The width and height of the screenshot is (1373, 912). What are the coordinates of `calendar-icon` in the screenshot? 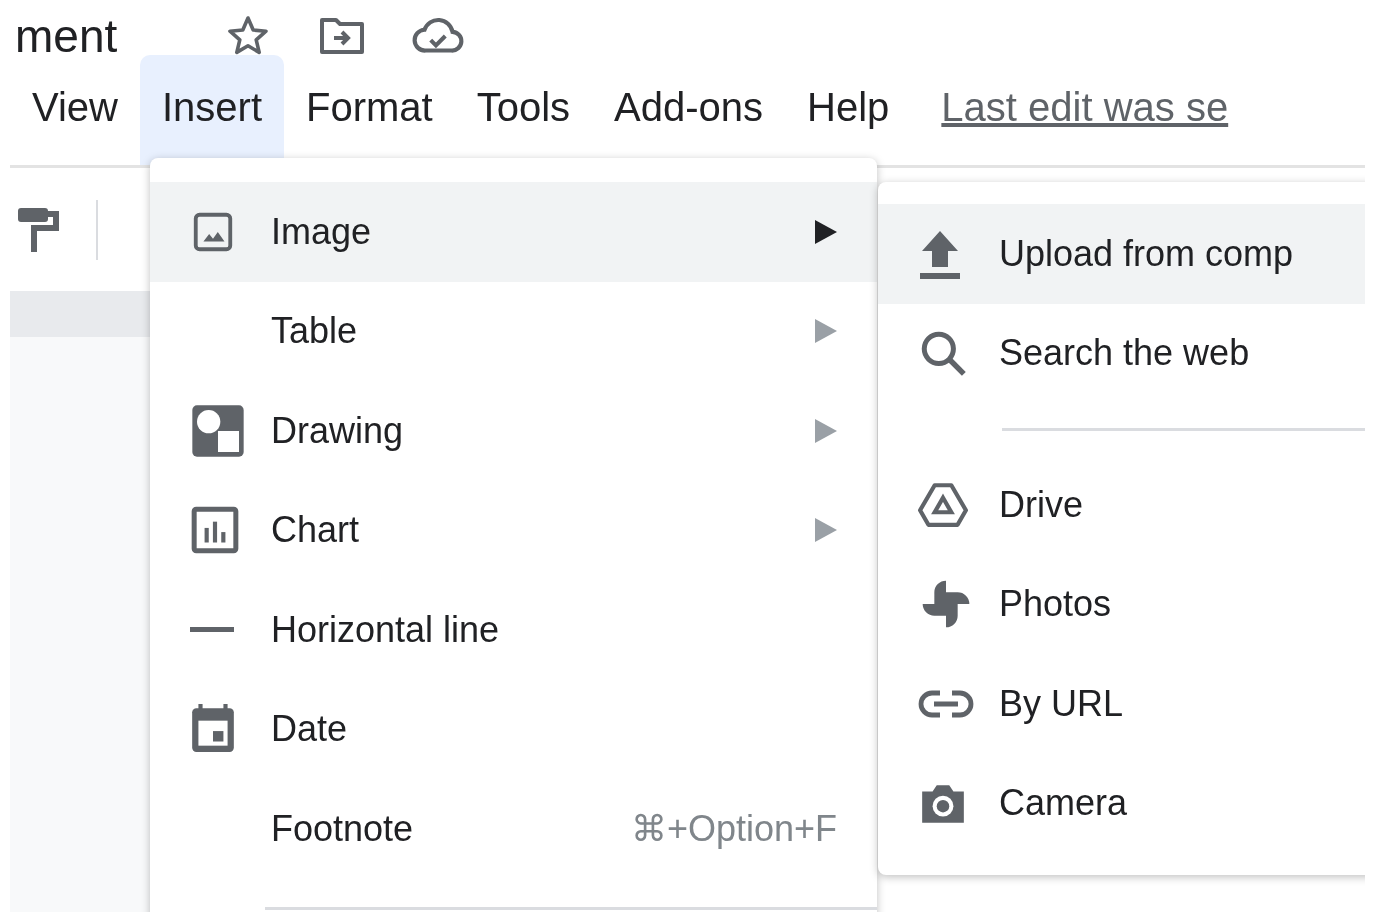 It's located at (213, 729).